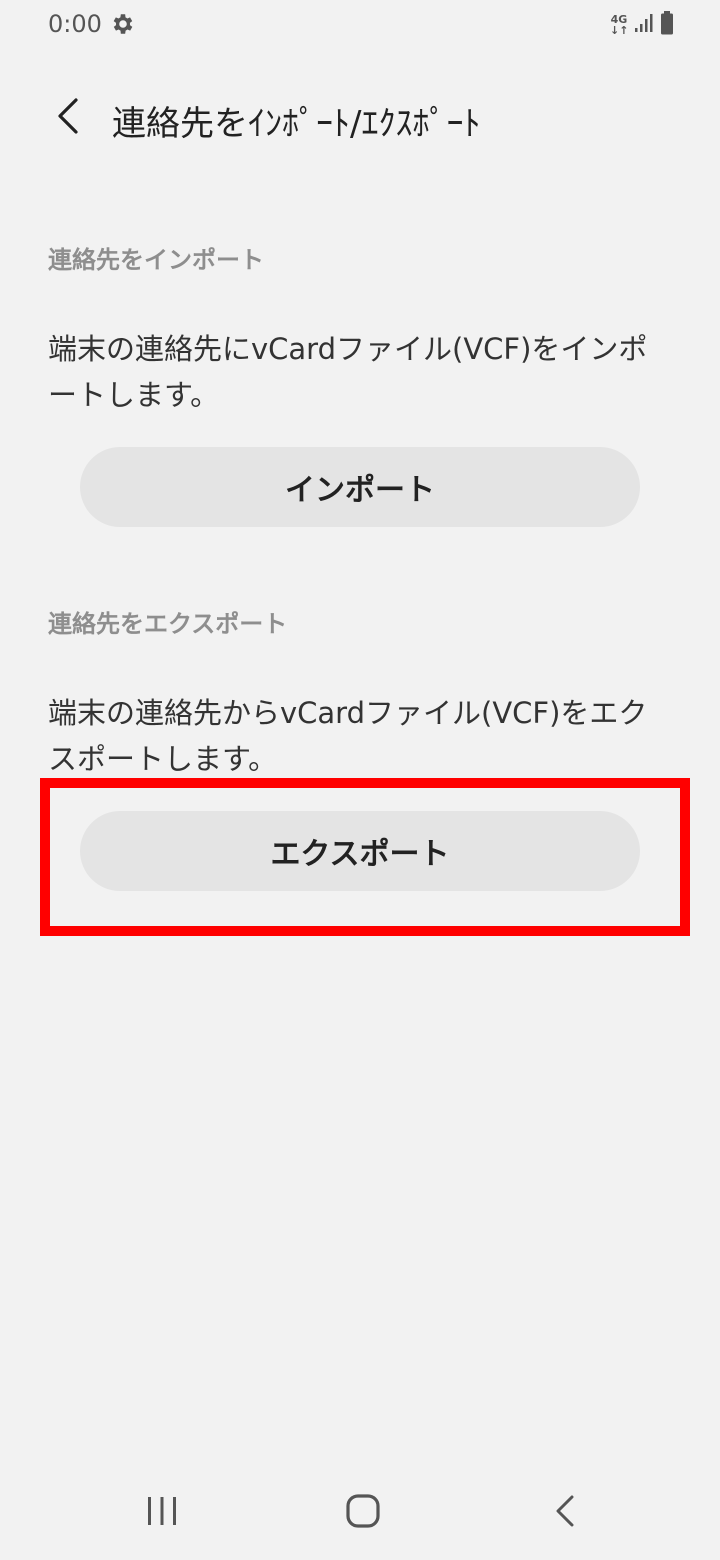 The width and height of the screenshot is (720, 1560). Describe the element at coordinates (348, 736) in the screenshot. I see `export-section-description: 端末の連絡先からvCardファイル(VCF)をエクスポートします。` at that location.